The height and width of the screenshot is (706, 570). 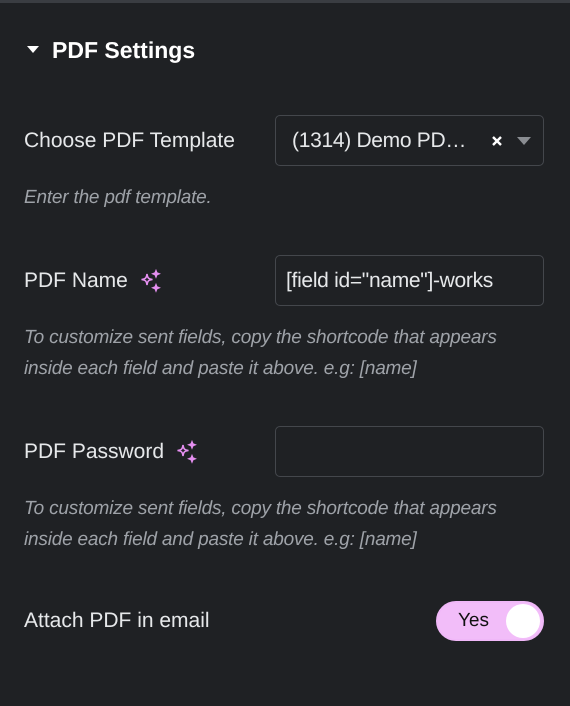 What do you see at coordinates (497, 140) in the screenshot?
I see `clear-icon` at bounding box center [497, 140].